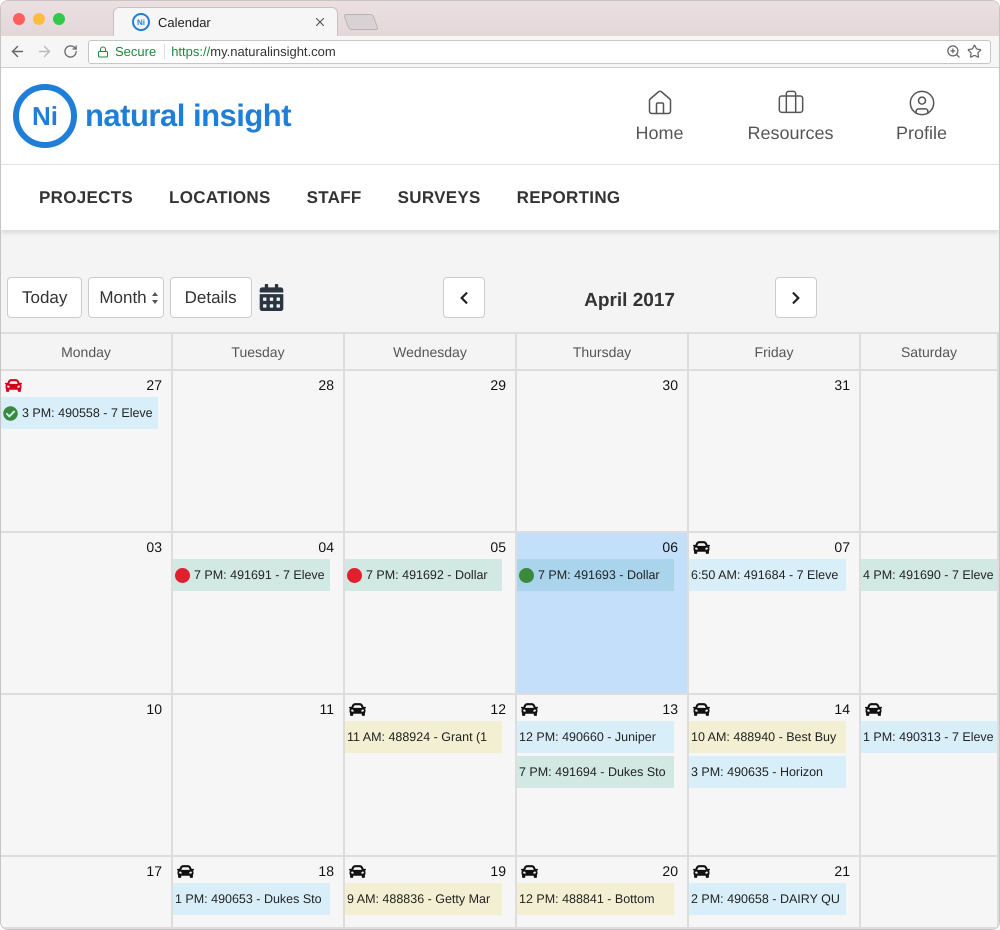  What do you see at coordinates (775, 614) in the screenshot?
I see `day-cell: 07 6:50 AM: 491684 - 7 Eleve` at bounding box center [775, 614].